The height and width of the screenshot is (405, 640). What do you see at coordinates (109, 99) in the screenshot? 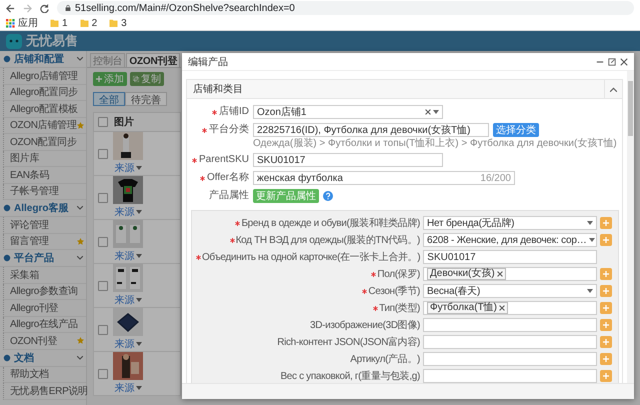
I see `filter-tab: 全部` at bounding box center [109, 99].